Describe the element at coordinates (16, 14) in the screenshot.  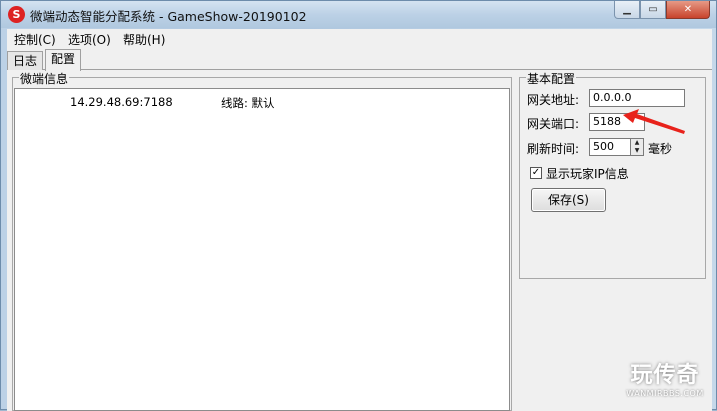
I see `app-logo-icon: S` at that location.